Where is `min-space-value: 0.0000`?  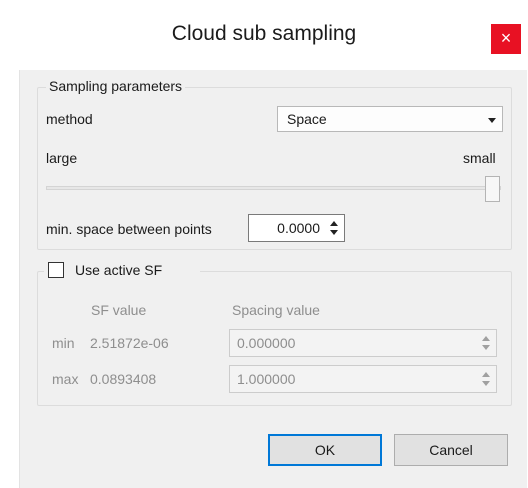
min-space-value: 0.0000 is located at coordinates (298, 228).